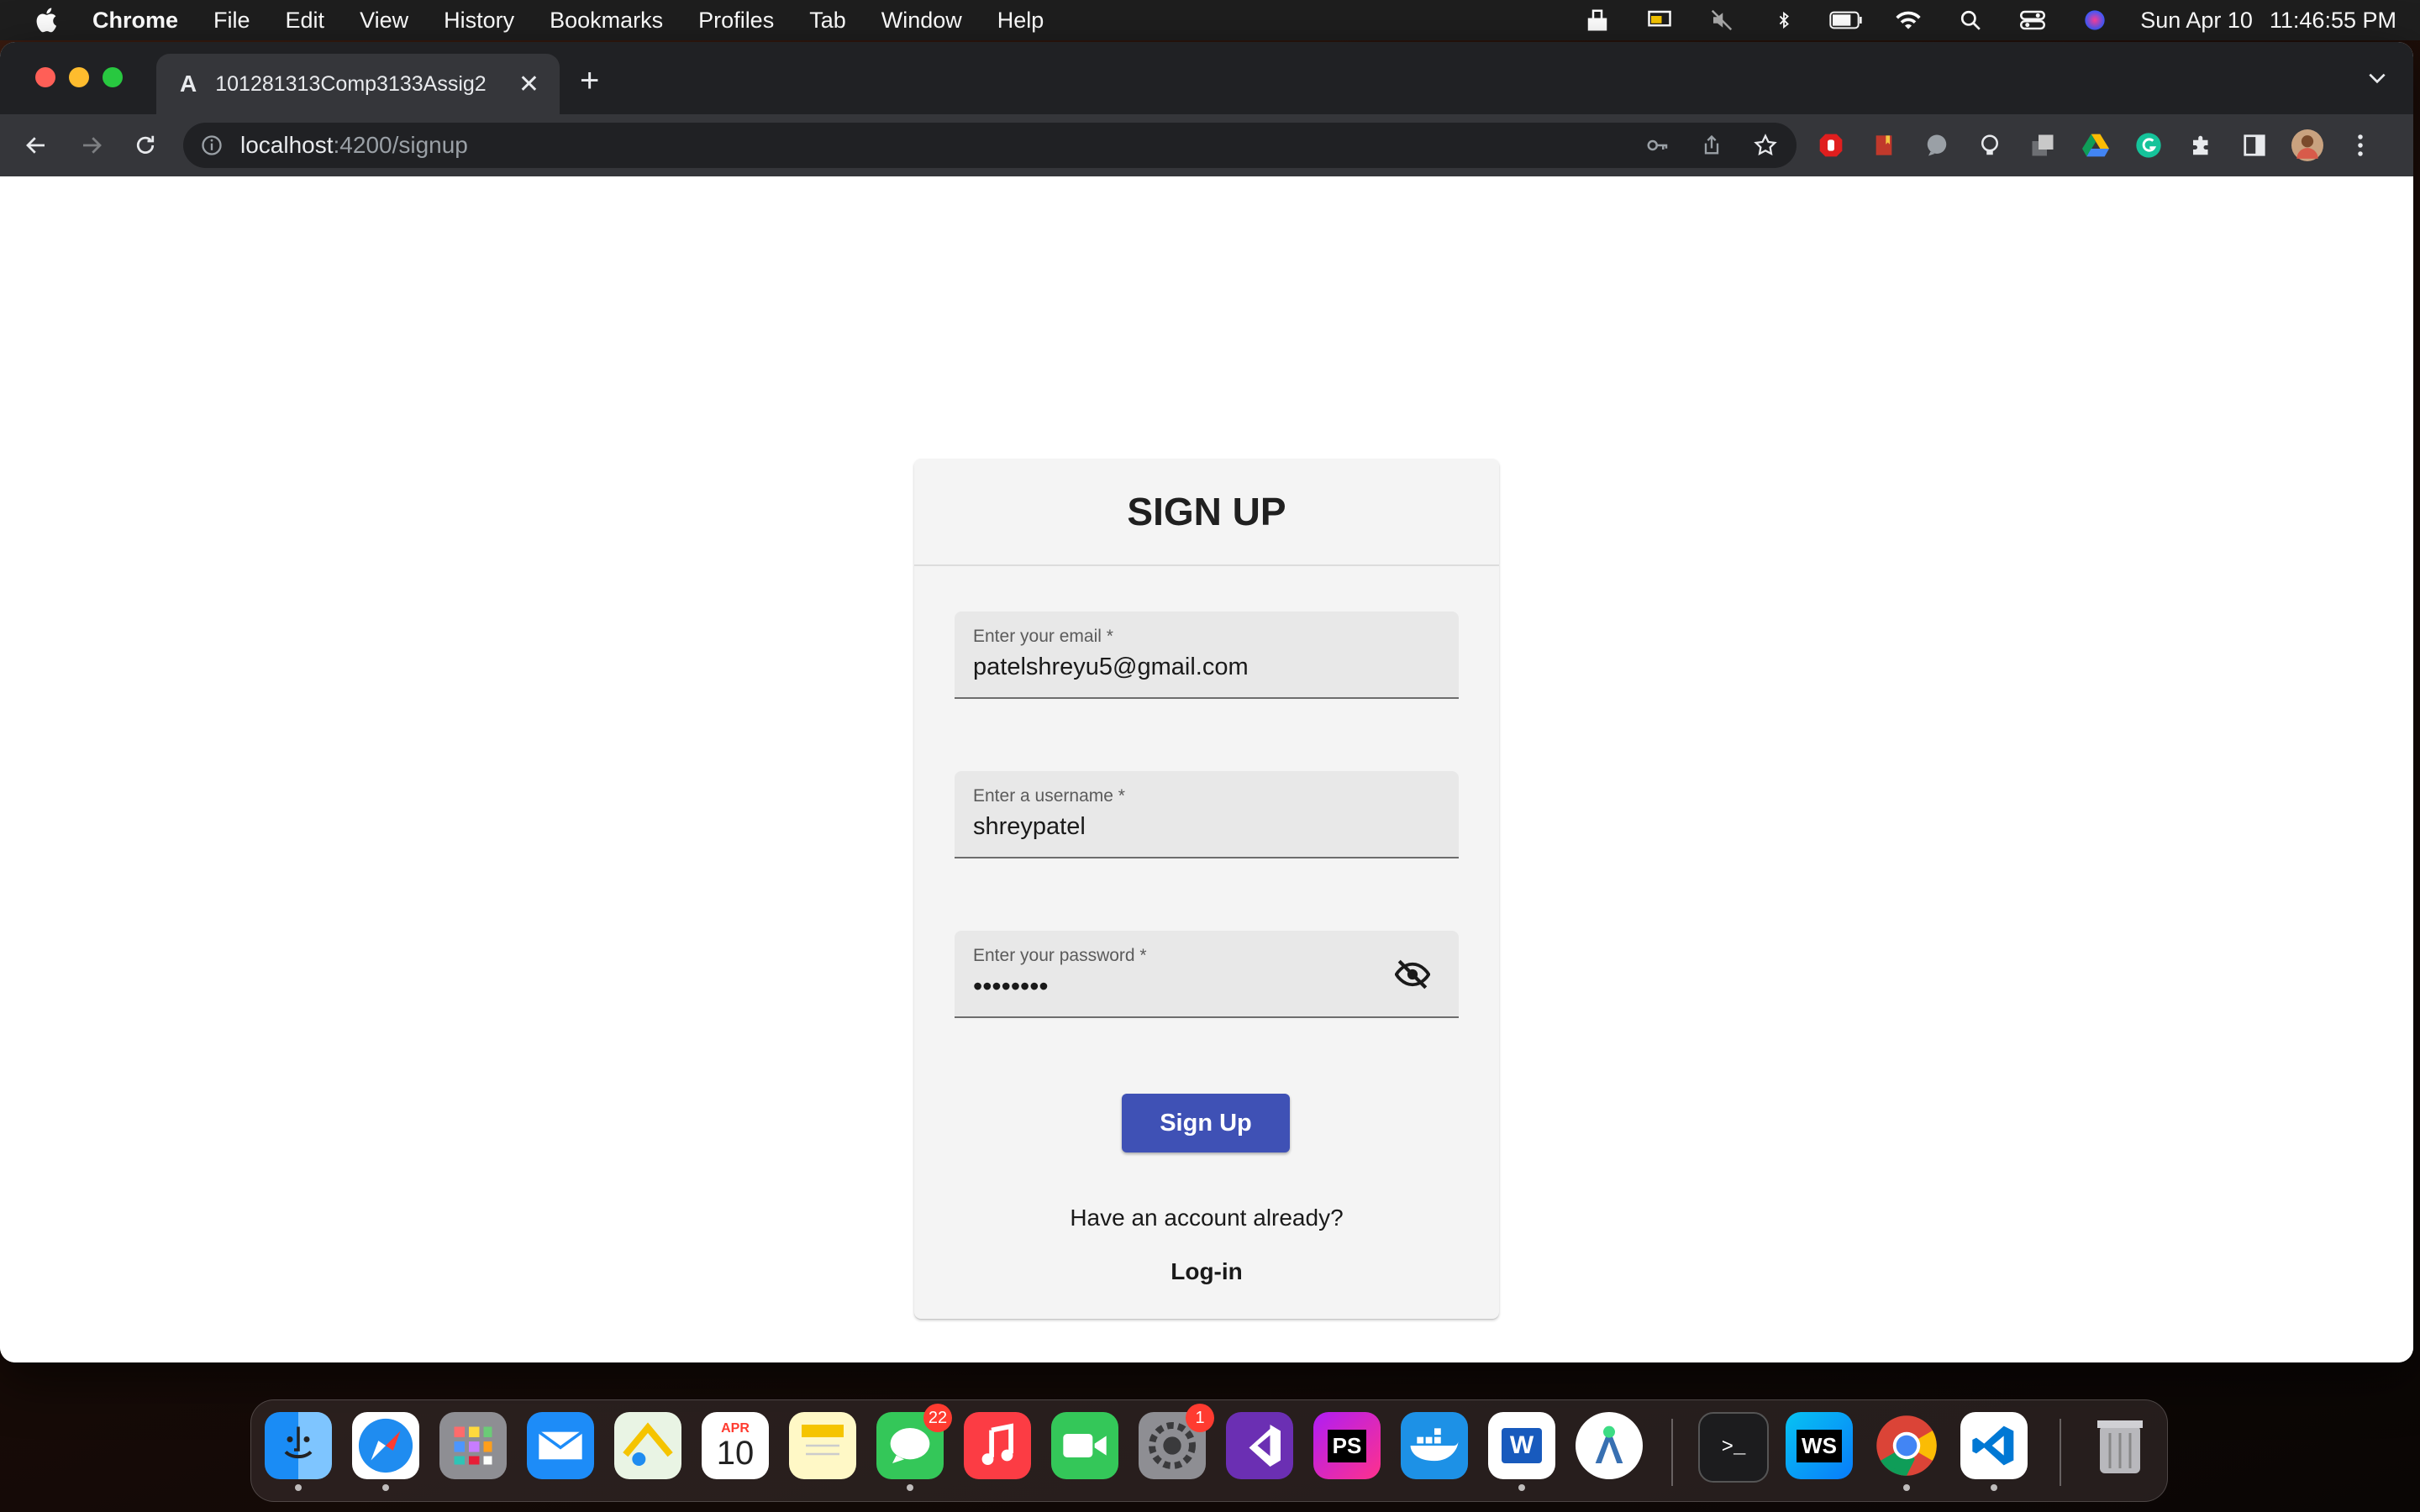 This screenshot has height=1512, width=2420. Describe the element at coordinates (45, 77) in the screenshot. I see `window-close-button` at that location.